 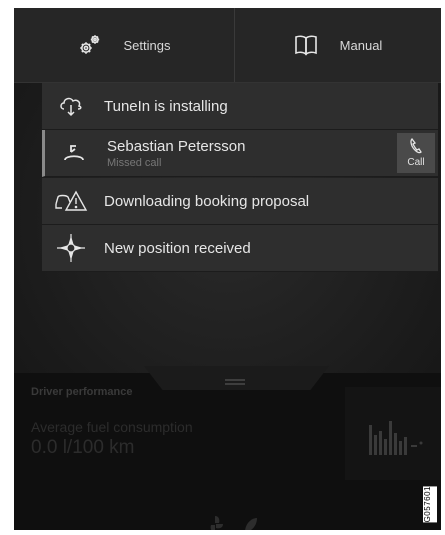 I want to click on driver-performance-title: Driver performance, so click(x=82, y=392).